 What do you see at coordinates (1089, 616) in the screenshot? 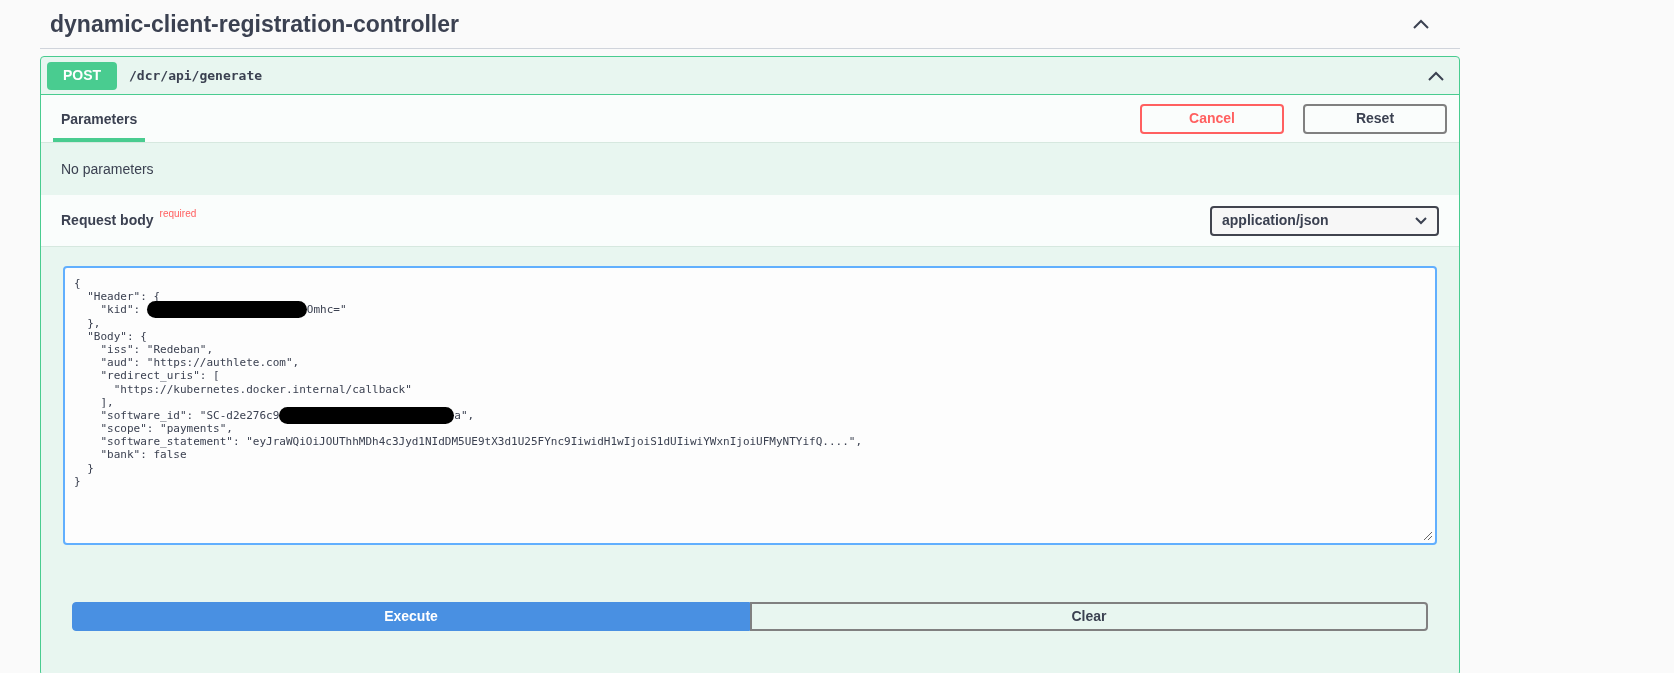
I see `clear-button: Clear` at bounding box center [1089, 616].